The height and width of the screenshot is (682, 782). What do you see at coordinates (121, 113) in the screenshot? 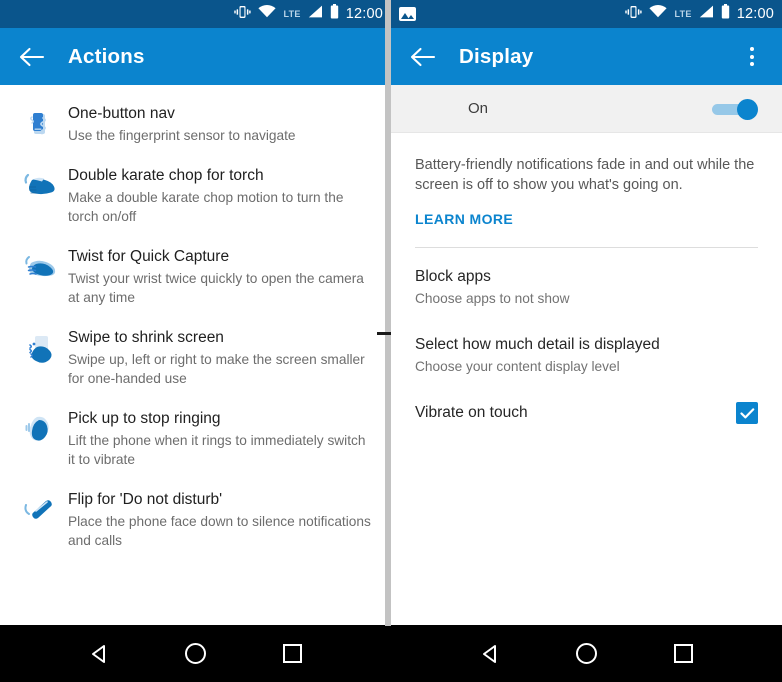
I see `list-item-title: One-button nav` at bounding box center [121, 113].